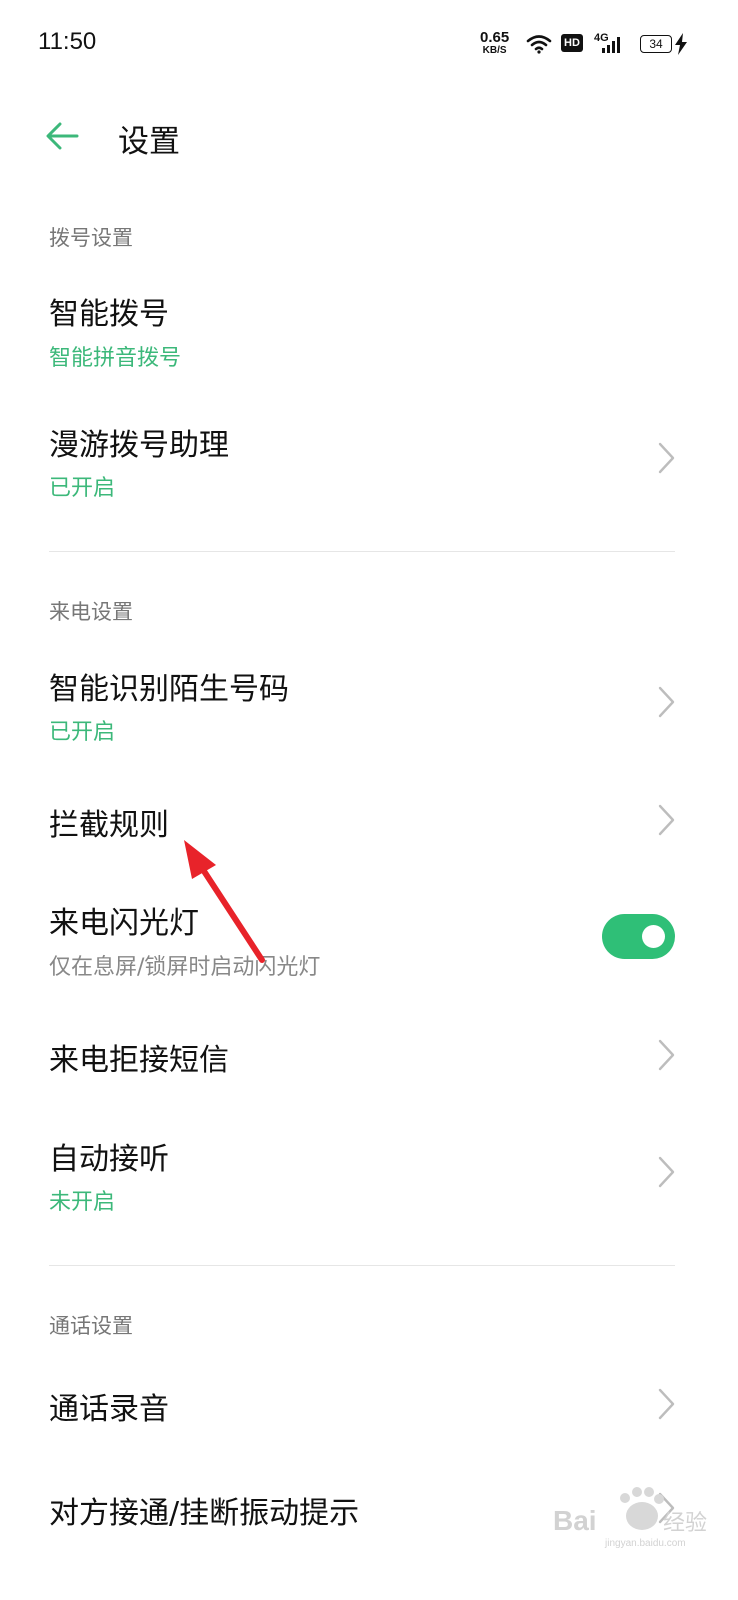 This screenshot has height=1600, width=738. Describe the element at coordinates (653, 936) in the screenshot. I see `toggle-knob` at that location.